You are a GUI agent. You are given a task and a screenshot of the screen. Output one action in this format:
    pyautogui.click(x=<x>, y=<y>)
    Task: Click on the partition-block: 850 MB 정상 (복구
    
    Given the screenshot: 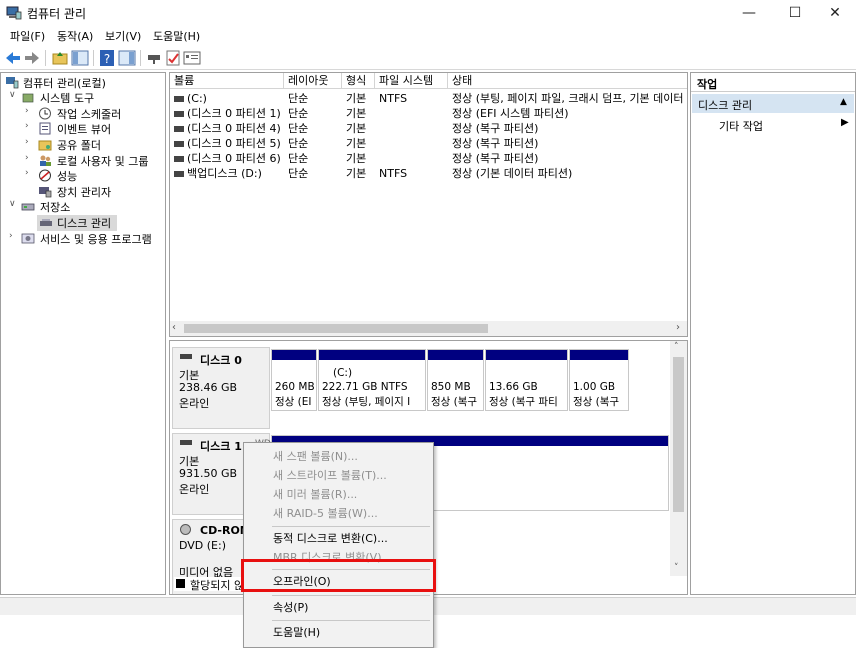 What is the action you would take?
    pyautogui.click(x=455, y=380)
    